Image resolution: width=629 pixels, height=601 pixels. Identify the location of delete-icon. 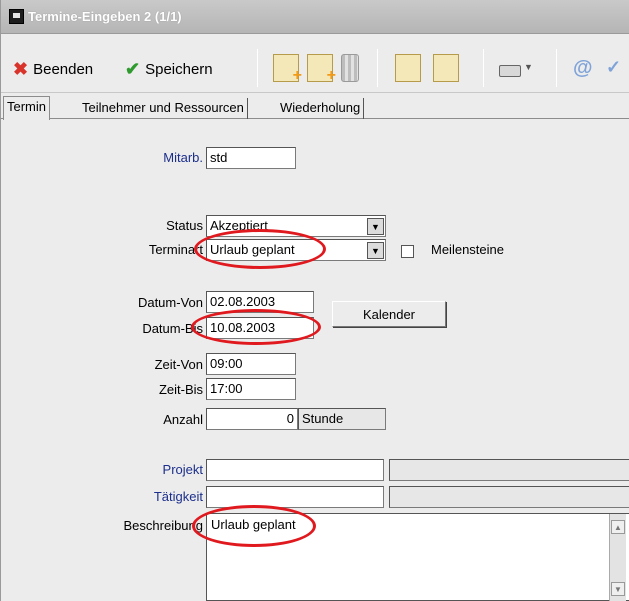
(350, 68).